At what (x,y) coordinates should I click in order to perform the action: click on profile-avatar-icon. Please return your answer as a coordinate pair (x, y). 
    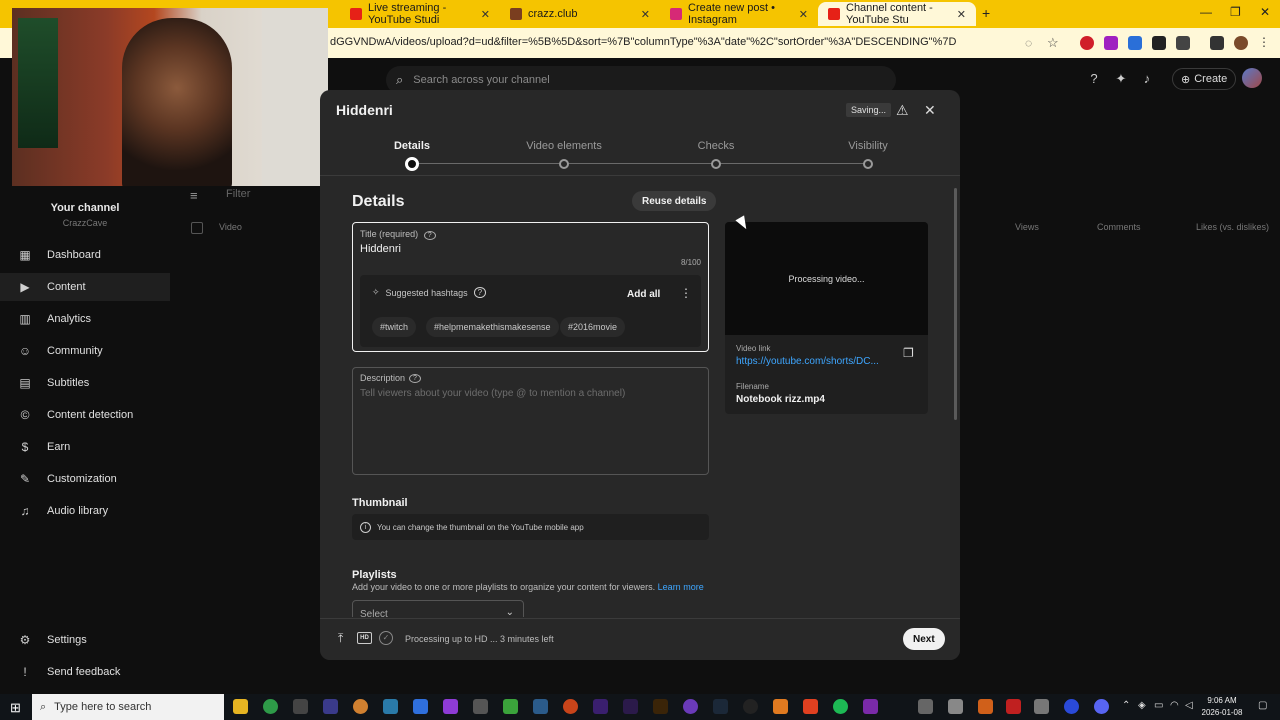
    Looking at the image, I should click on (1241, 43).